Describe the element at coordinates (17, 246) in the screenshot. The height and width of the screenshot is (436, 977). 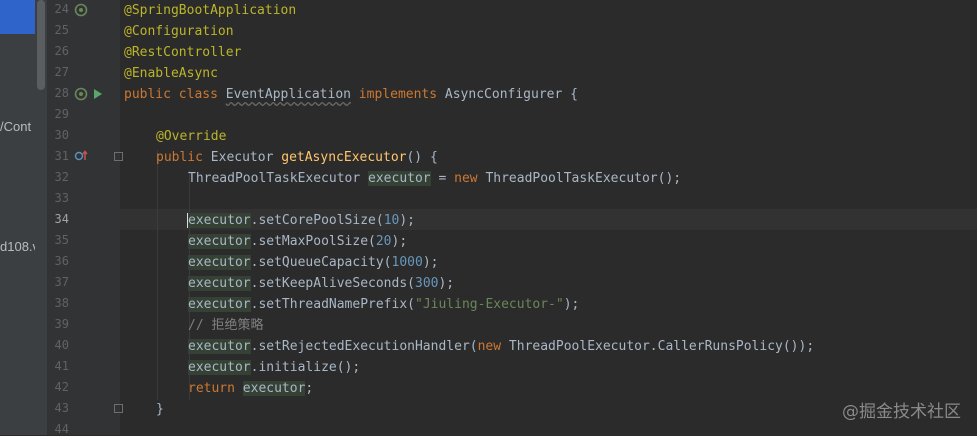
I see `project-tree-text-fragment: d108.v` at that location.